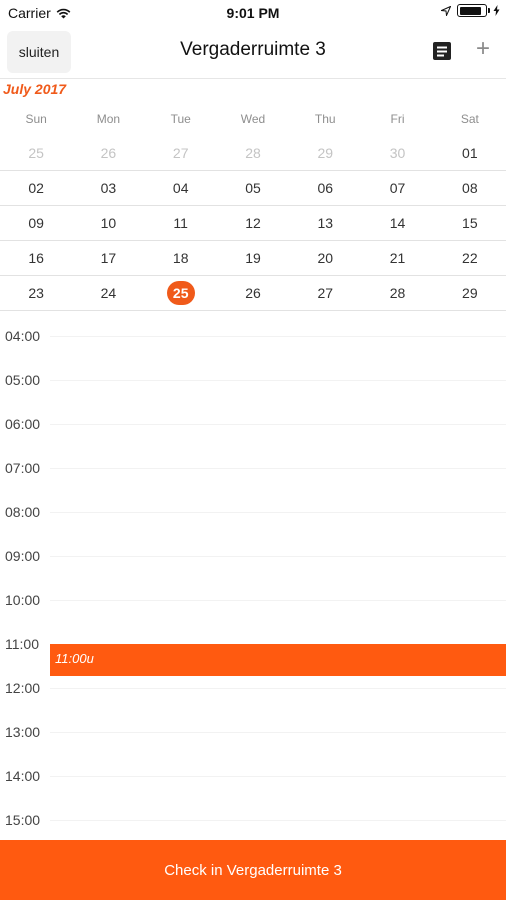  I want to click on hour-row: 10:00, so click(253, 593).